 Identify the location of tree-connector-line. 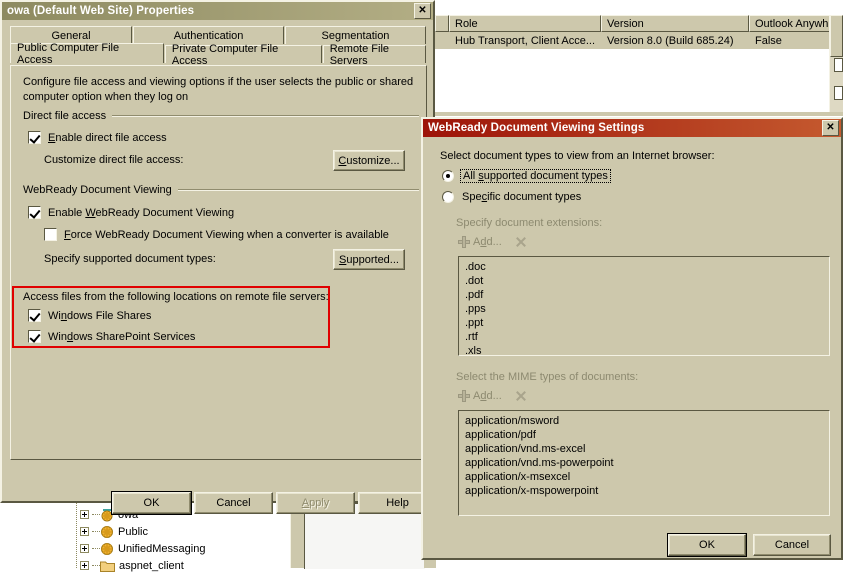
(76, 534).